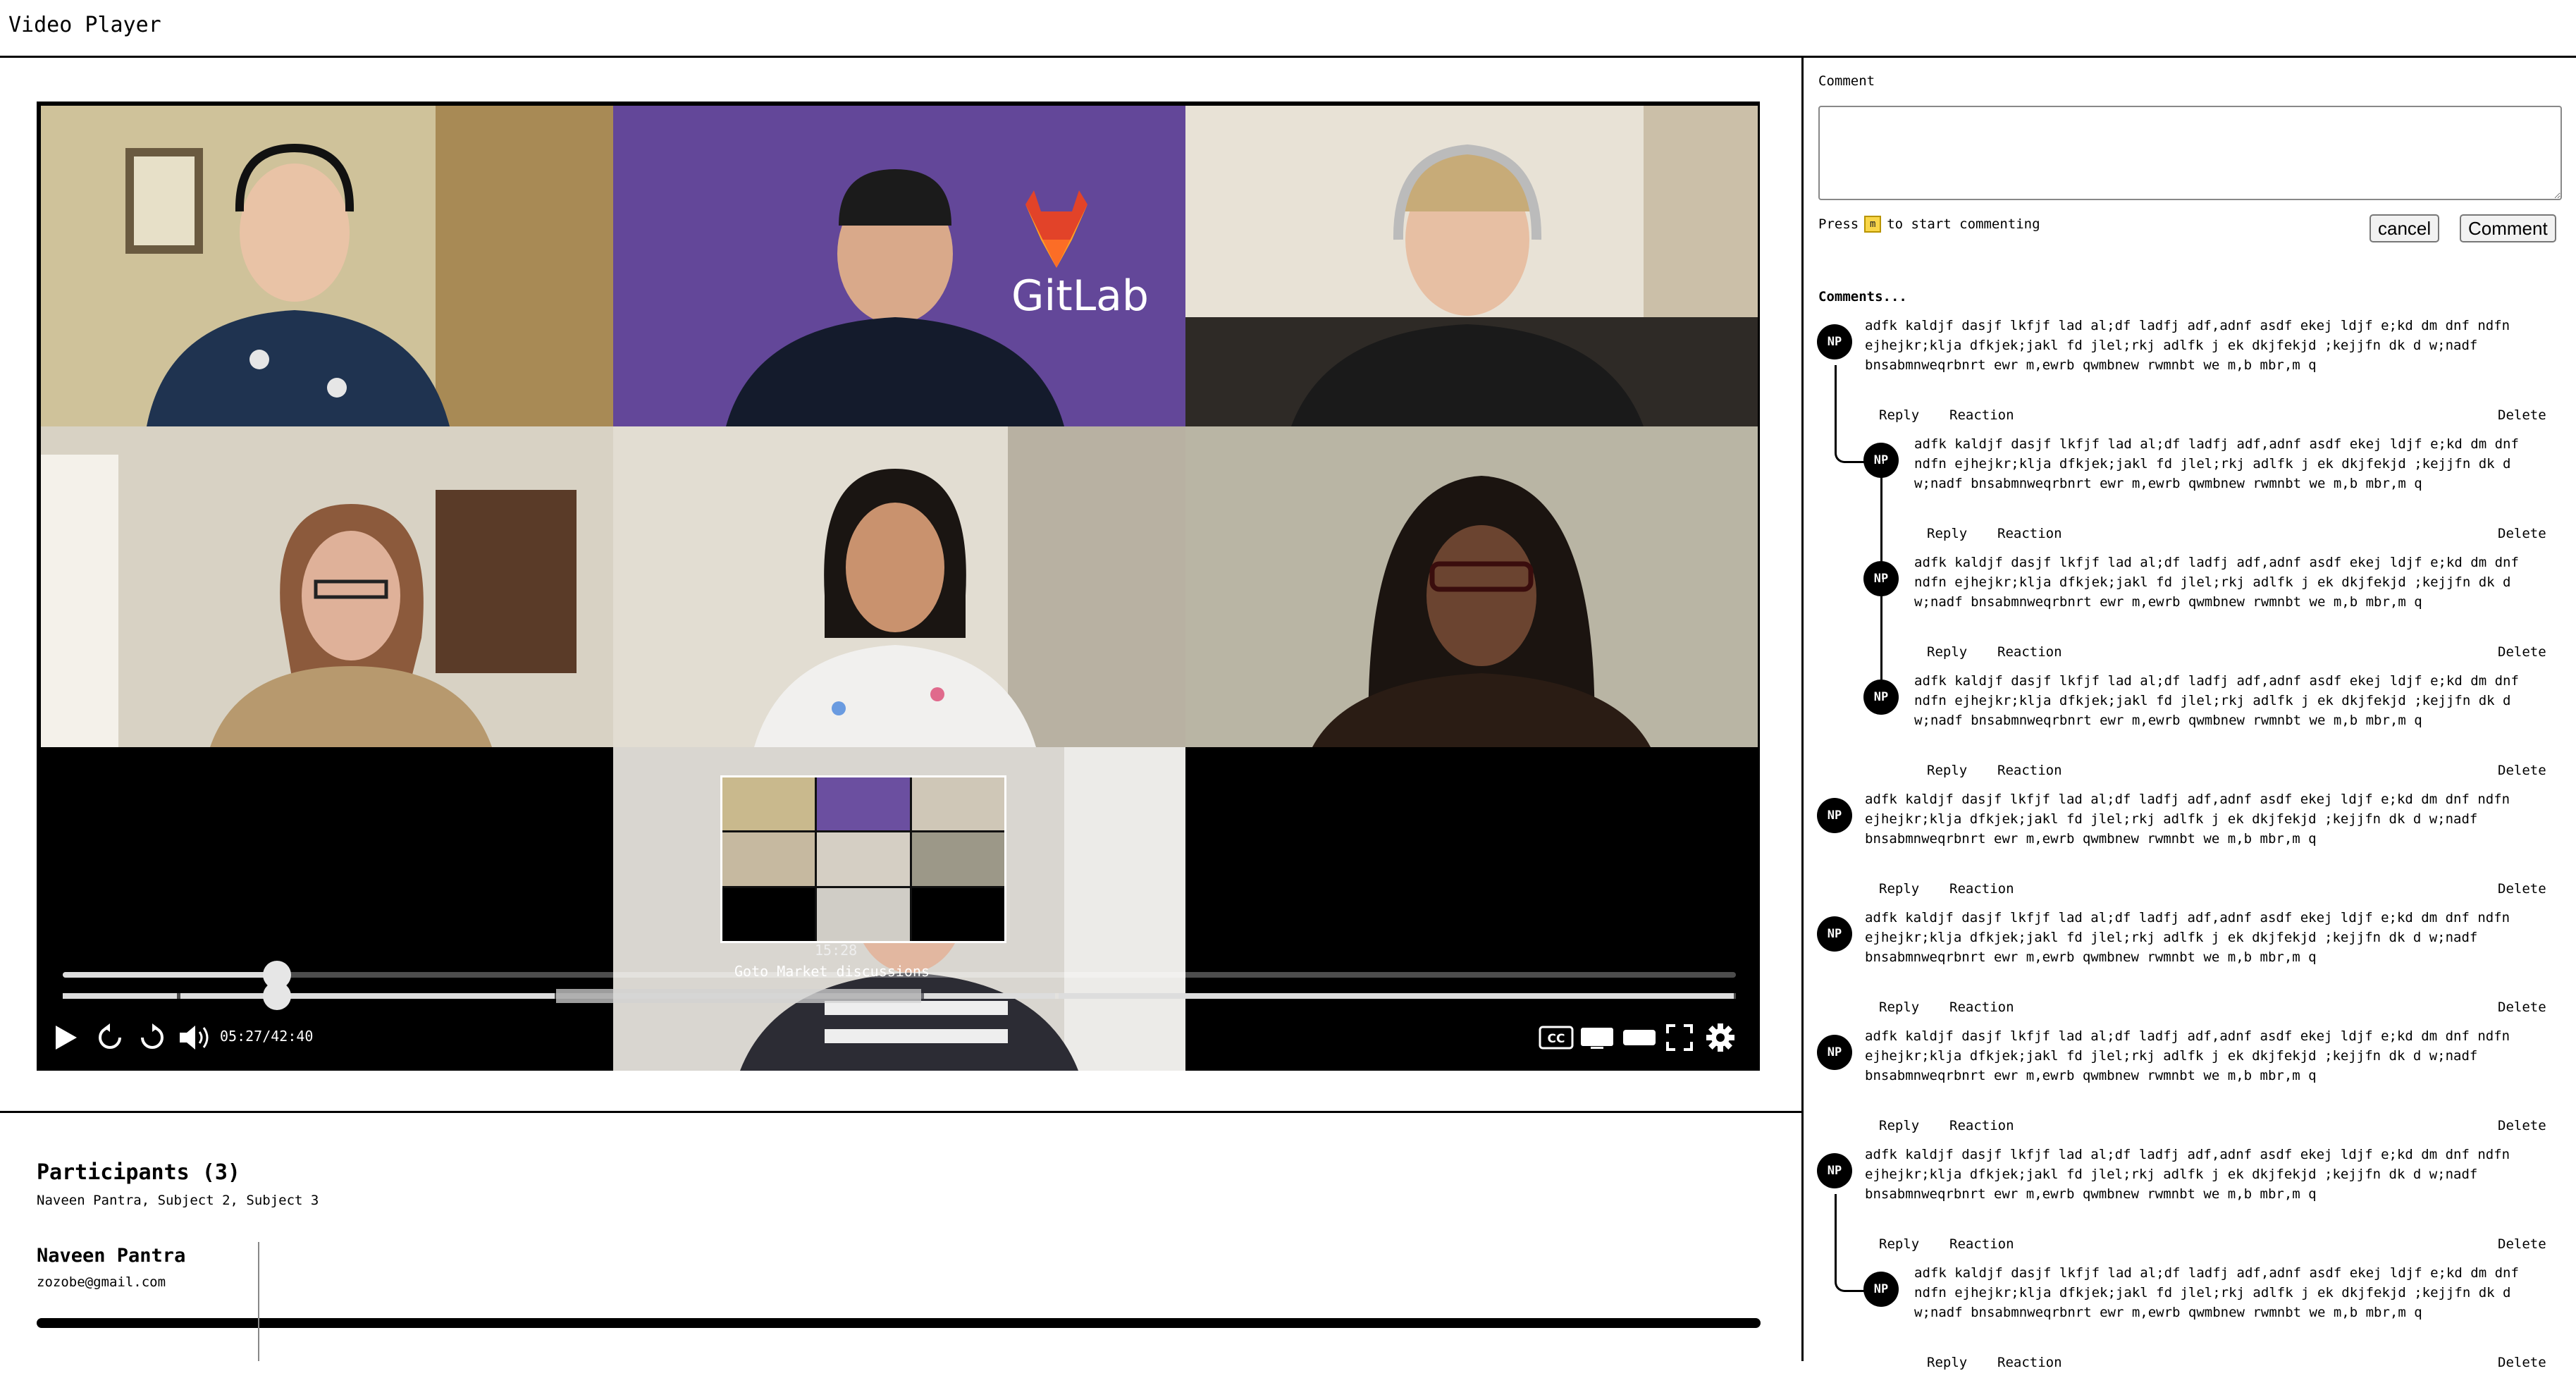  Describe the element at coordinates (2508, 228) in the screenshot. I see `submit-comment-button: Comment` at that location.